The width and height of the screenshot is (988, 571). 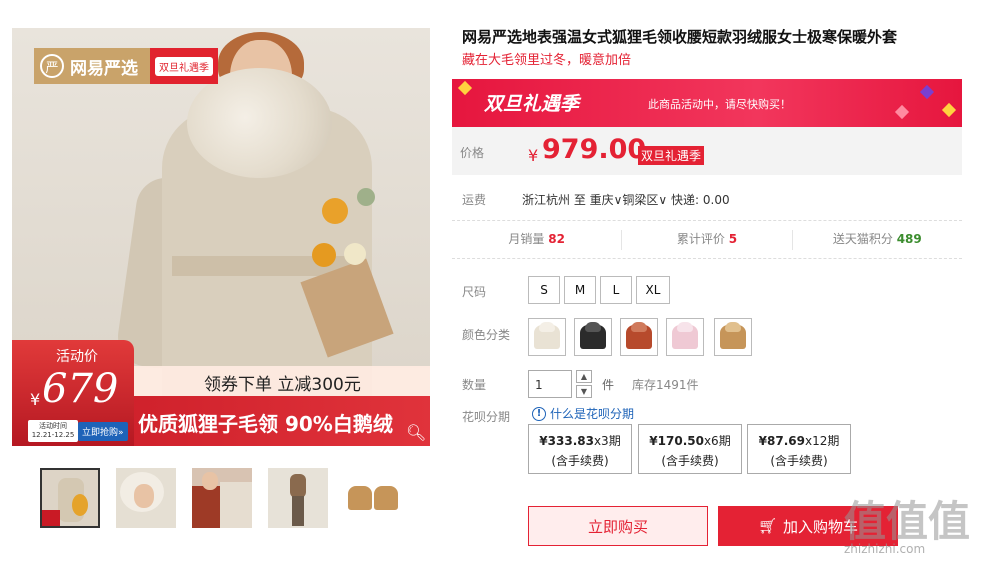 I want to click on huabei-label: 花呗分期, so click(x=486, y=417).